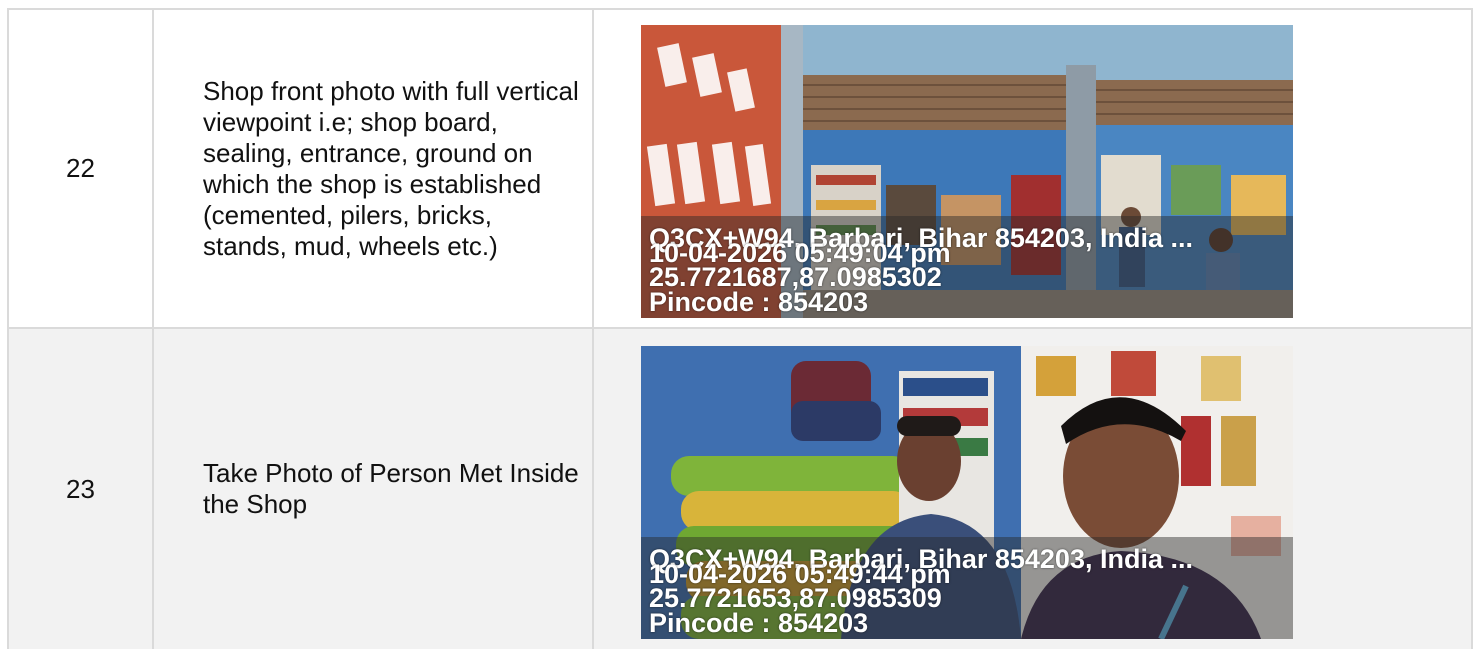  I want to click on row-description: Take Photo of Person Met Inside the Shop, so click(374, 489).